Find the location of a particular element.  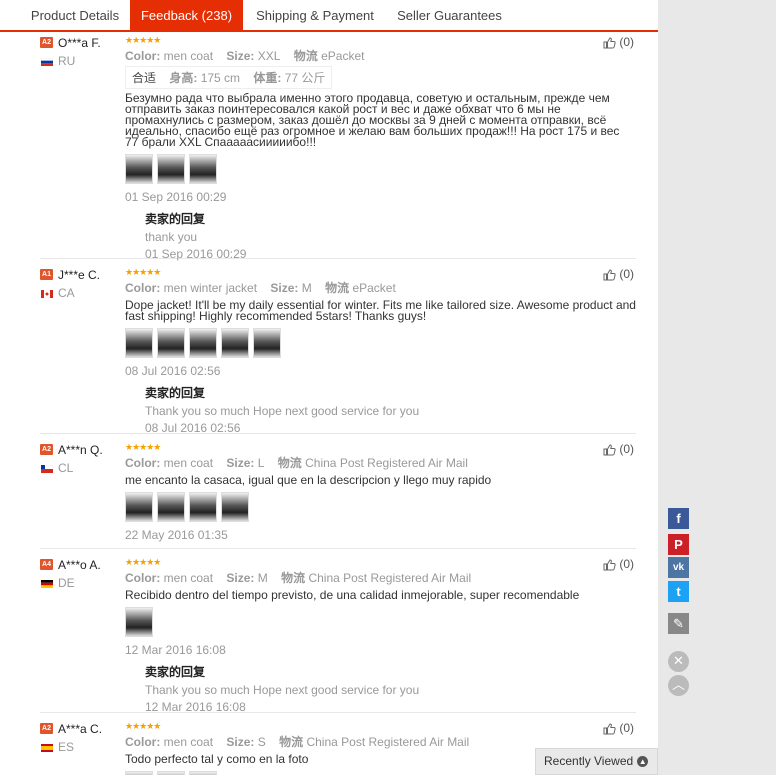

seller-reply: 卖家的回复 thank you 01 Sep 2016 00:29 is located at coordinates (390, 235).